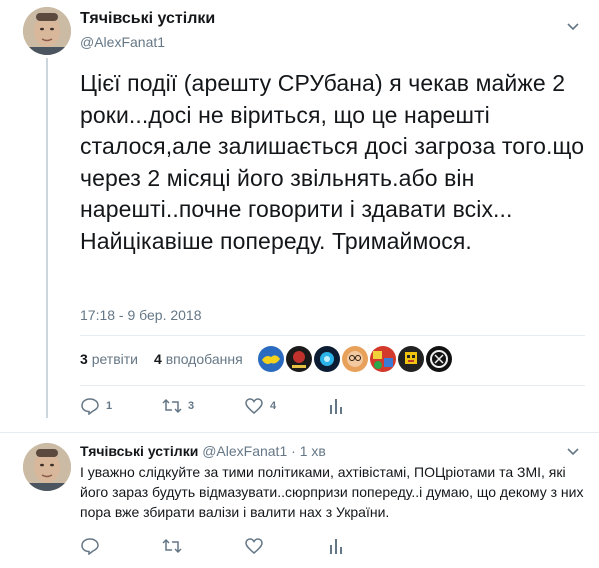 The image size is (599, 568). I want to click on retweet-count: 3, so click(191, 406).